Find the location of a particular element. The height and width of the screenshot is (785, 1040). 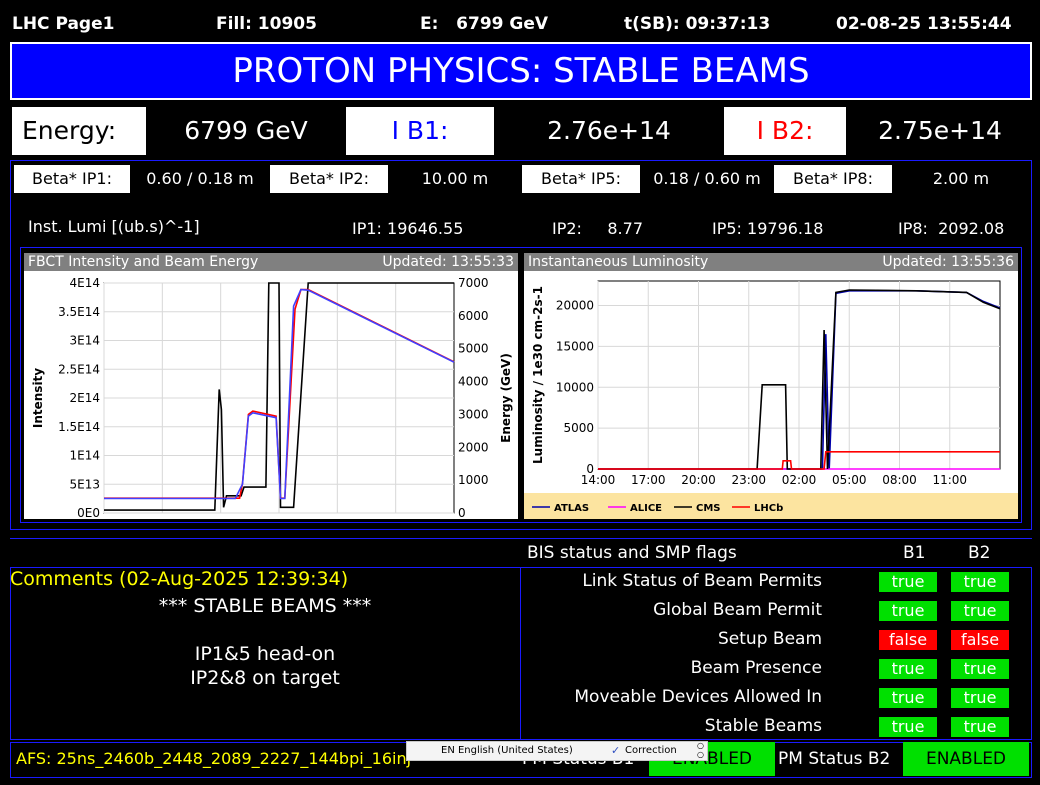

y2-tick-label: 1000 is located at coordinates (473, 480).